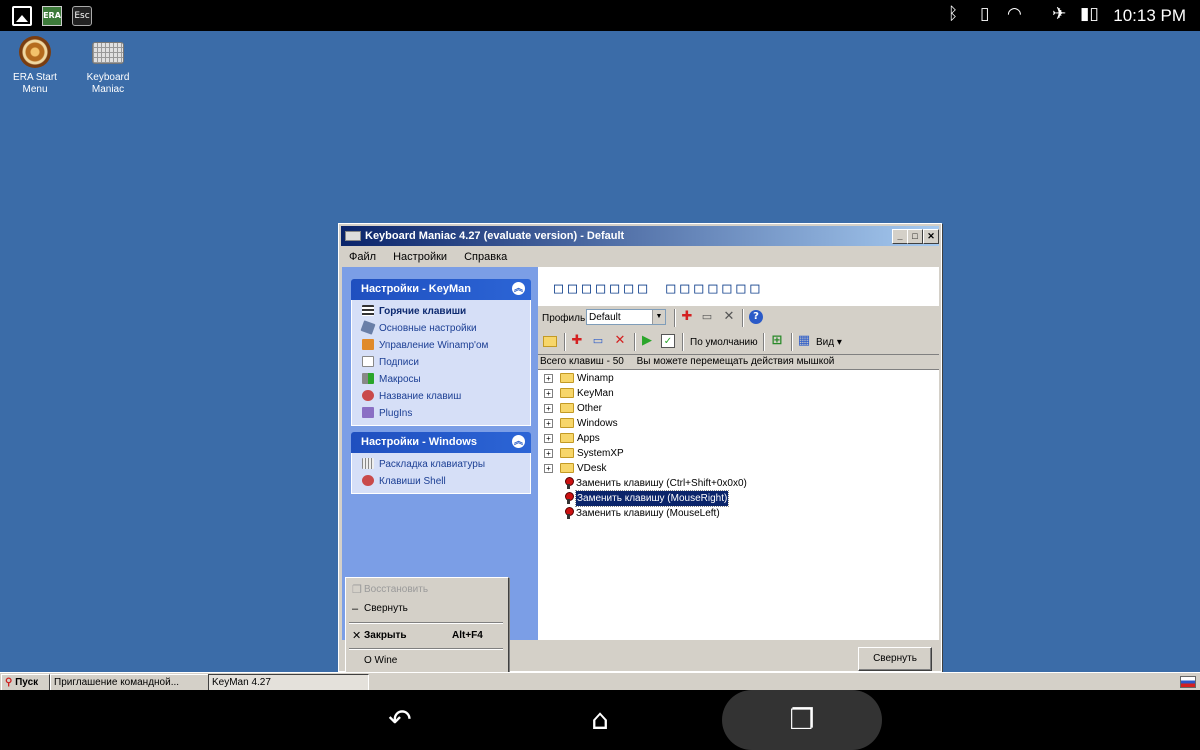 The width and height of the screenshot is (1200, 750). What do you see at coordinates (895, 659) in the screenshot?
I see `collapse-button: Свернуть` at bounding box center [895, 659].